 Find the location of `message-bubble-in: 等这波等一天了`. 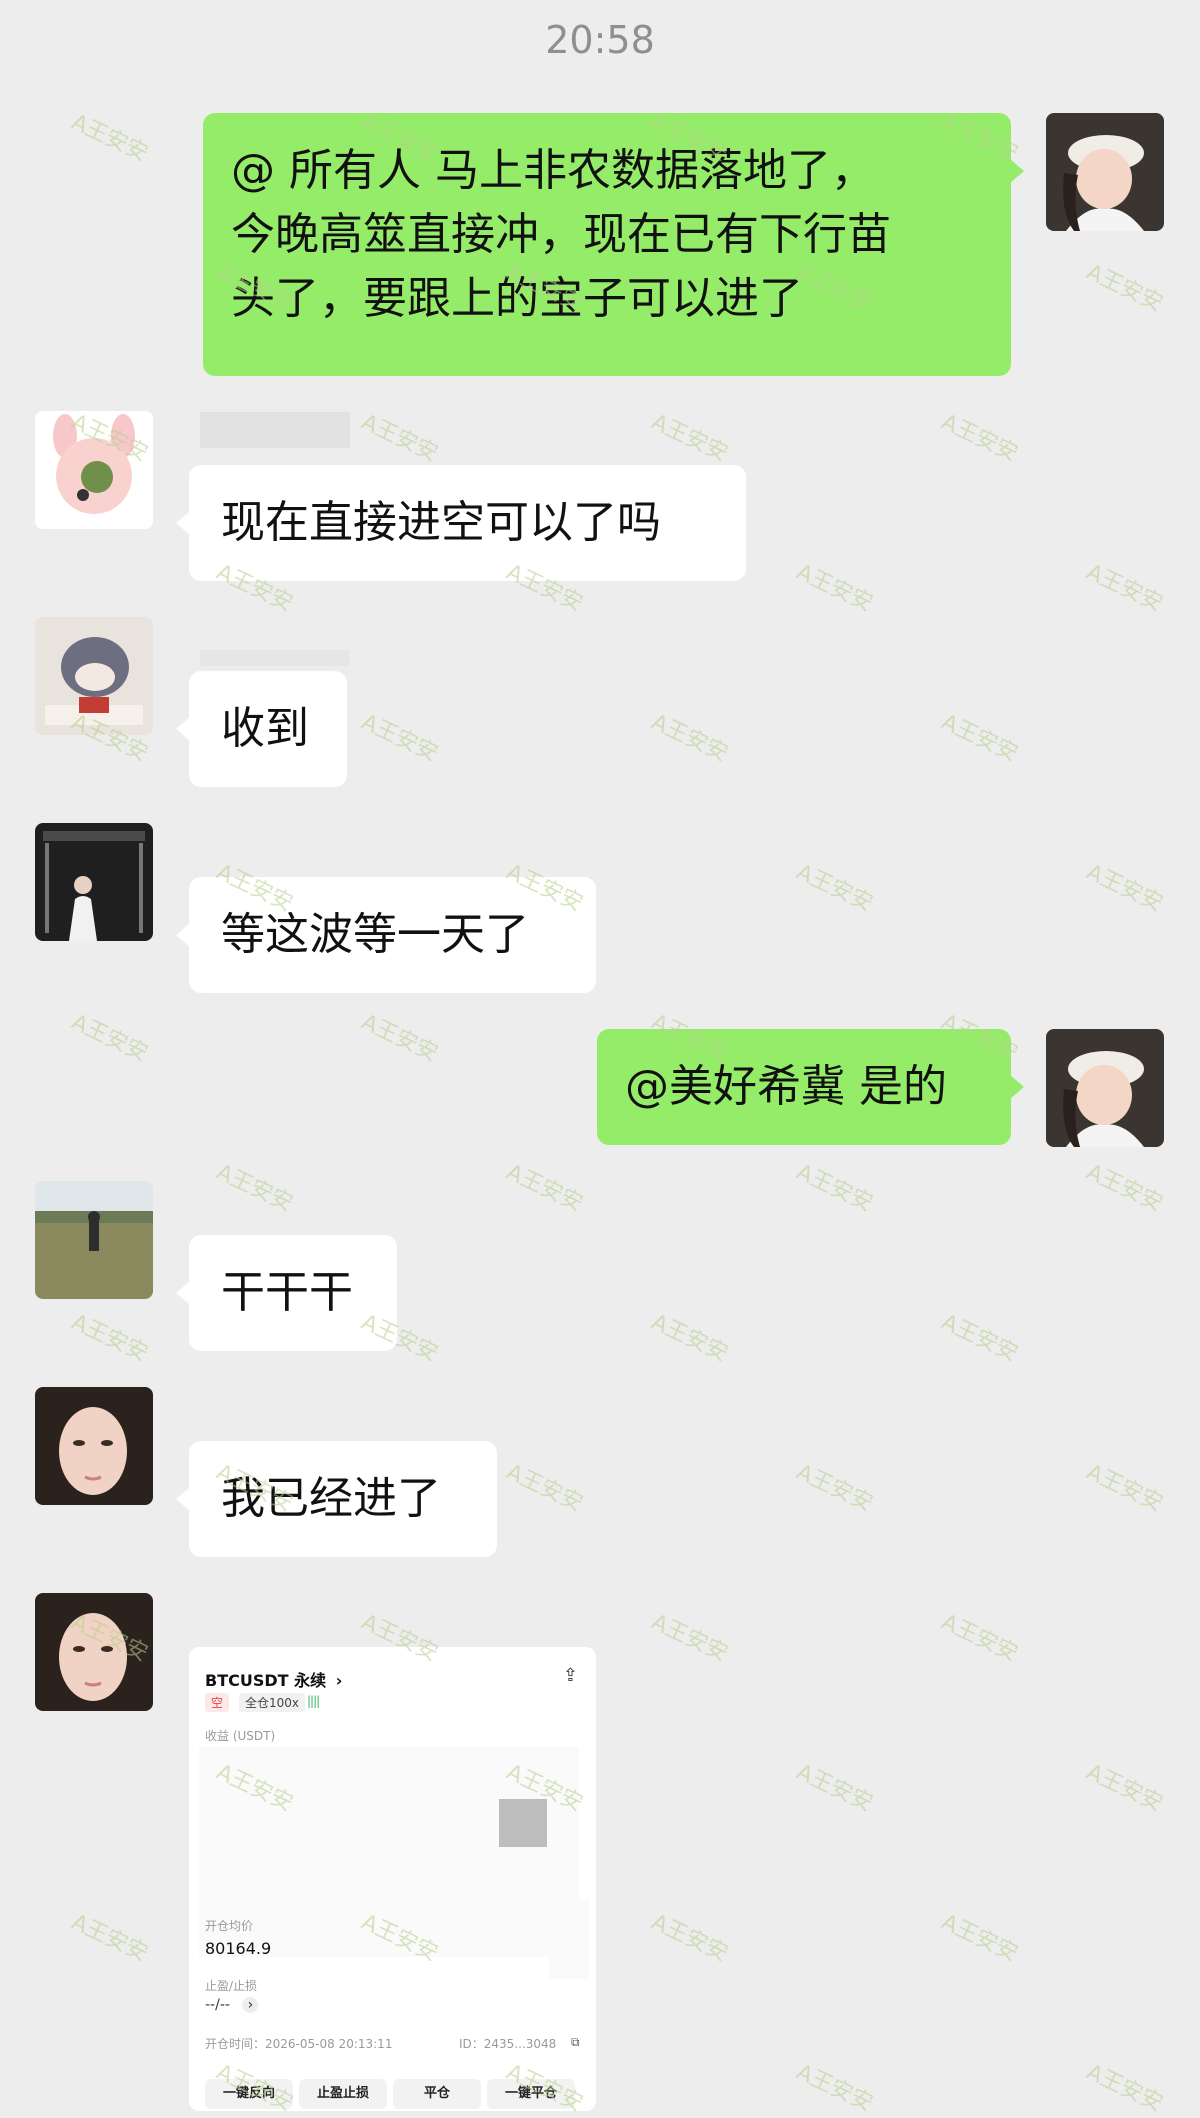

message-bubble-in: 等这波等一天了 is located at coordinates (386, 935).